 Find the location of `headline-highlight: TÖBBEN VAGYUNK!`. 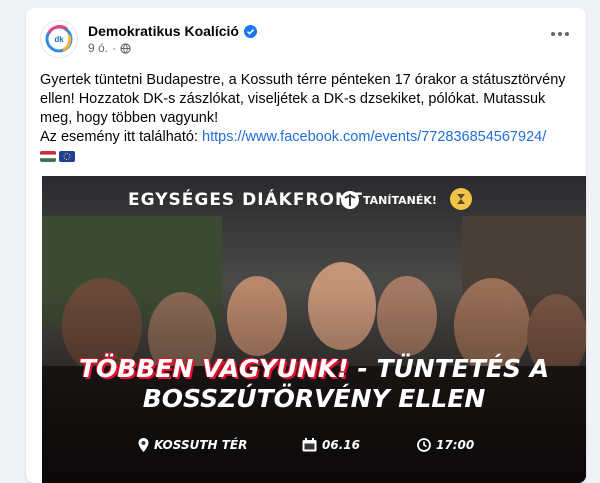

headline-highlight: TÖBBEN VAGYUNK! is located at coordinates (213, 368).